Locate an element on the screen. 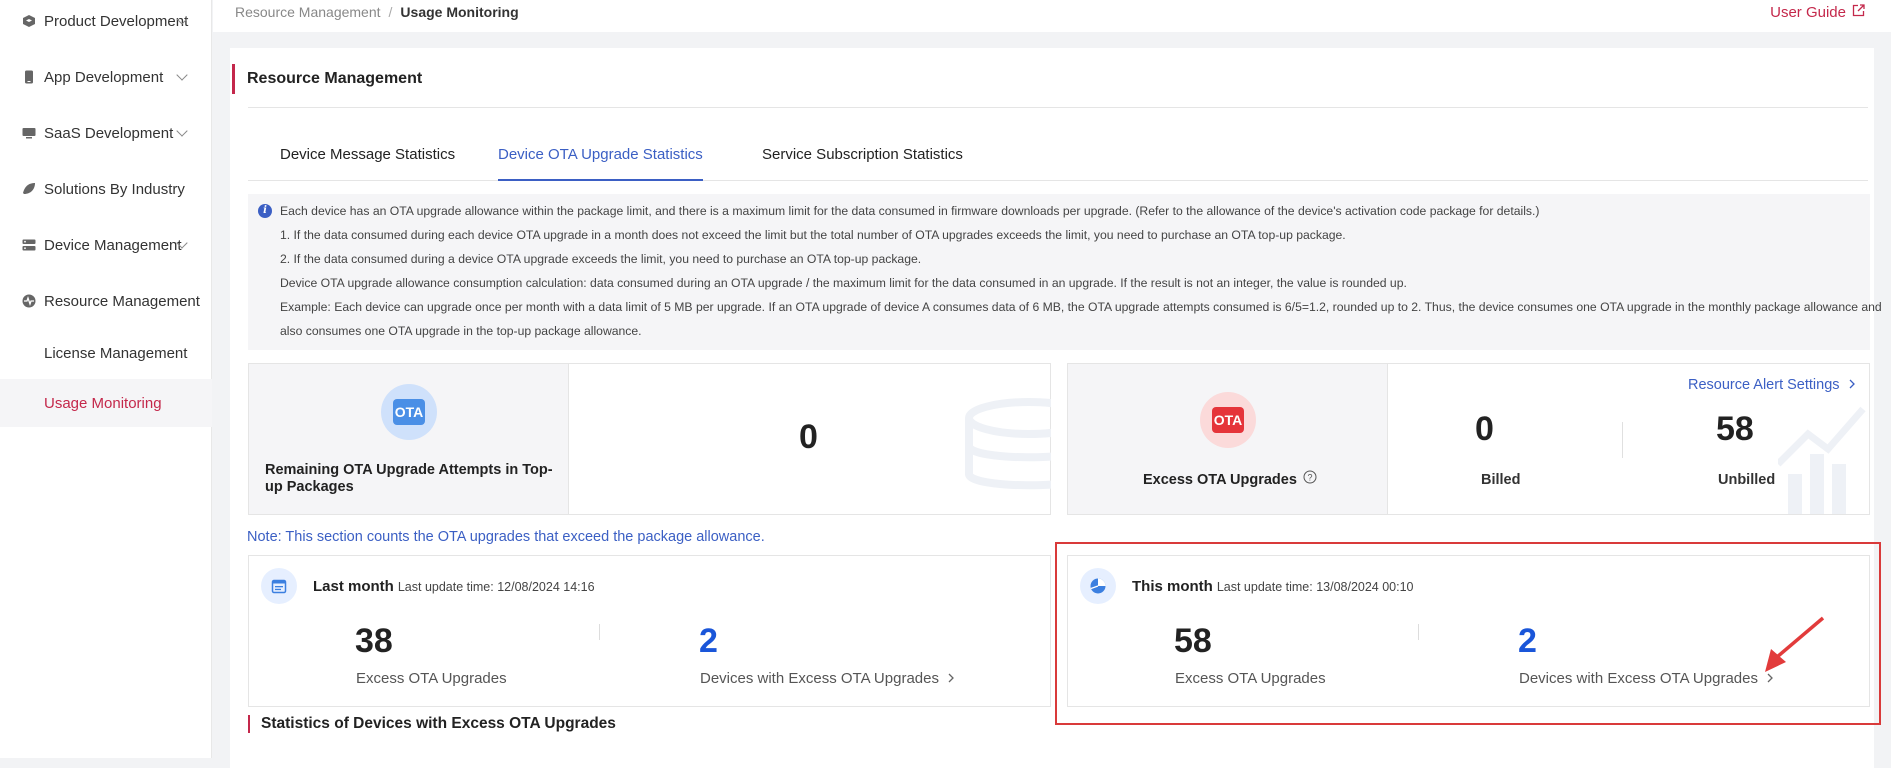 Image resolution: width=1891 pixels, height=768 pixels. excess-label-row: Excess OTA Upgrades ? is located at coordinates (1230, 479).